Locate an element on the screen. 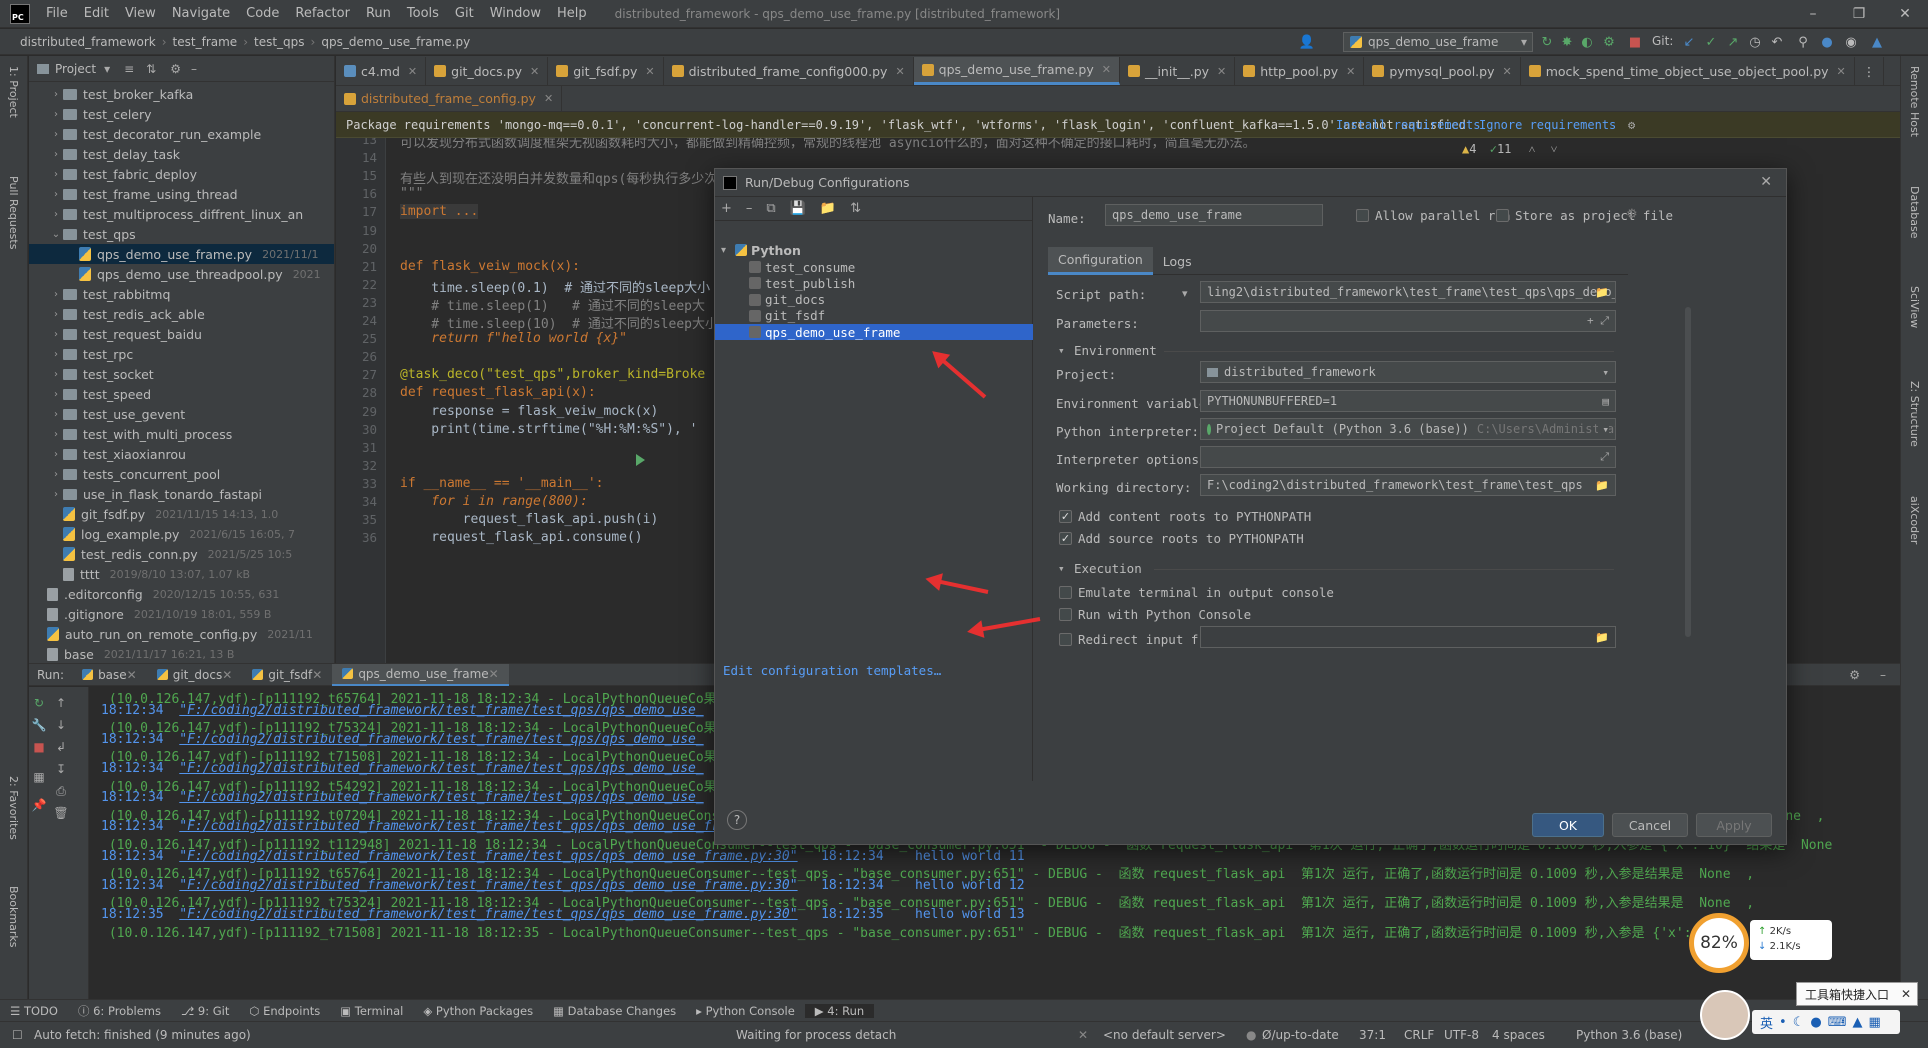 The image size is (1928, 1048). menu-edit: Edit is located at coordinates (96, 14).